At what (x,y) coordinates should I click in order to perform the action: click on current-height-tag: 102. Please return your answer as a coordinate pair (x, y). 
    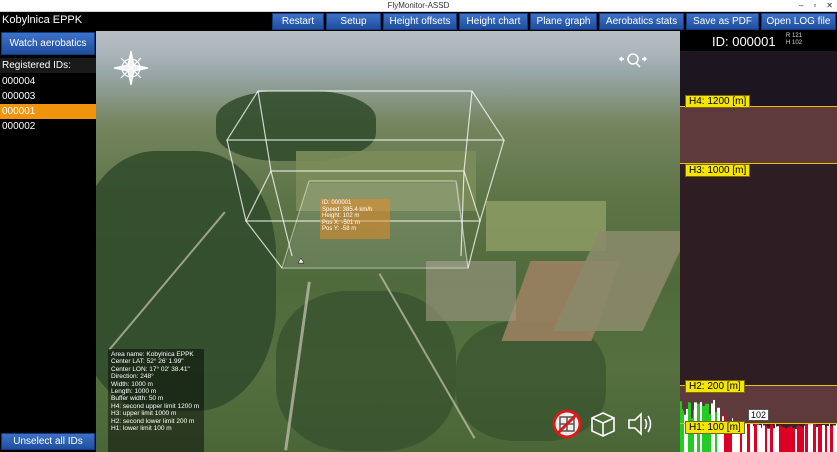
    Looking at the image, I should click on (759, 415).